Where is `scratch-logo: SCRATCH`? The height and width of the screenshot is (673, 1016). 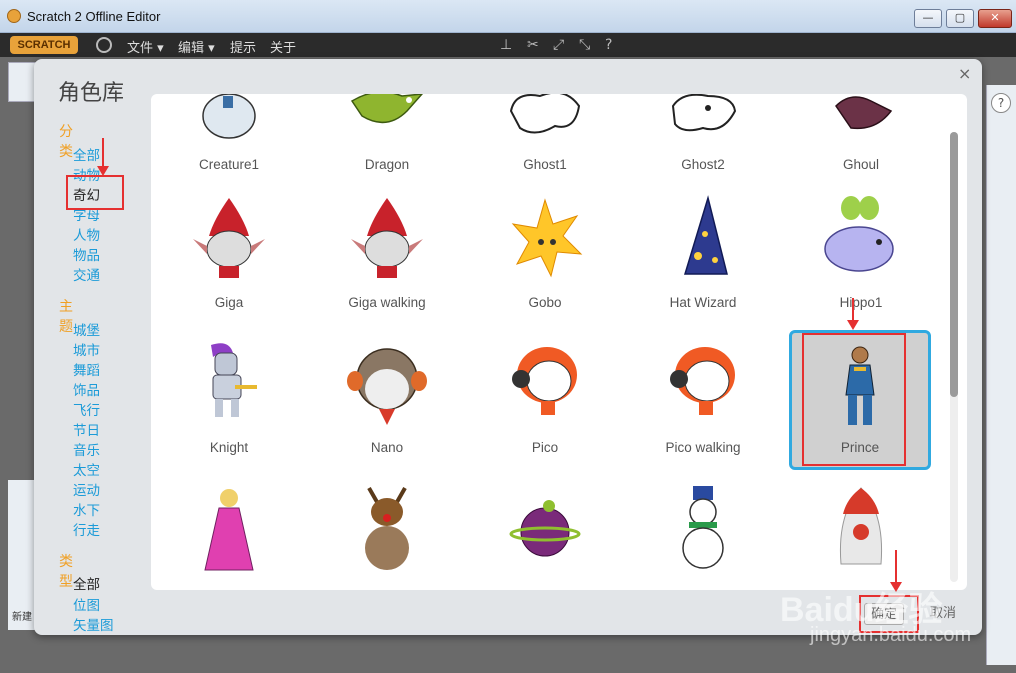
scratch-logo: SCRATCH is located at coordinates (44, 45).